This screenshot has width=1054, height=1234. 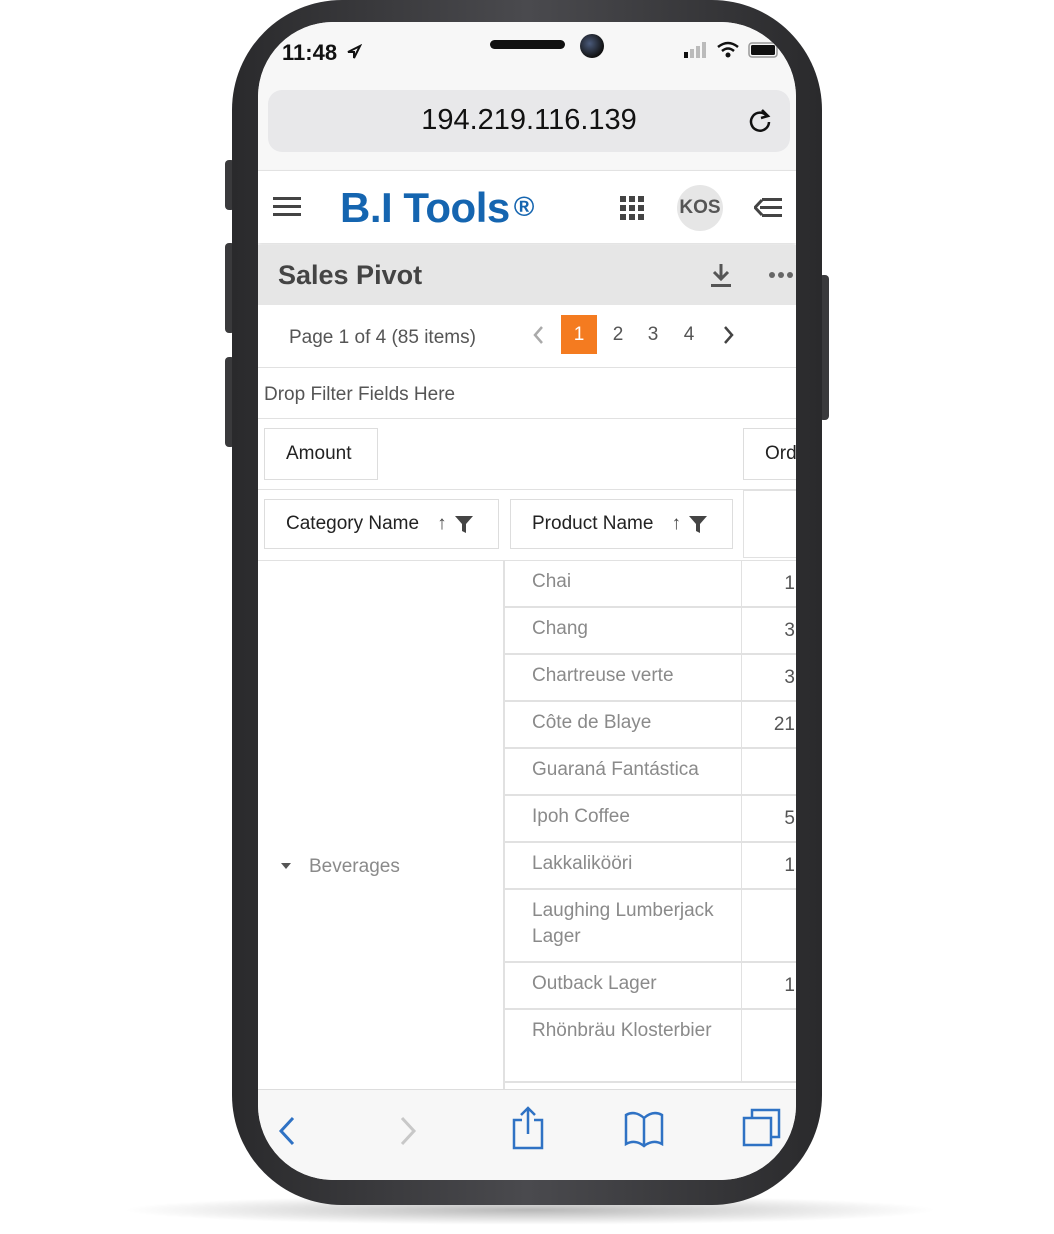 What do you see at coordinates (623, 771) in the screenshot?
I see `product-cell: Guaraná Fantástica` at bounding box center [623, 771].